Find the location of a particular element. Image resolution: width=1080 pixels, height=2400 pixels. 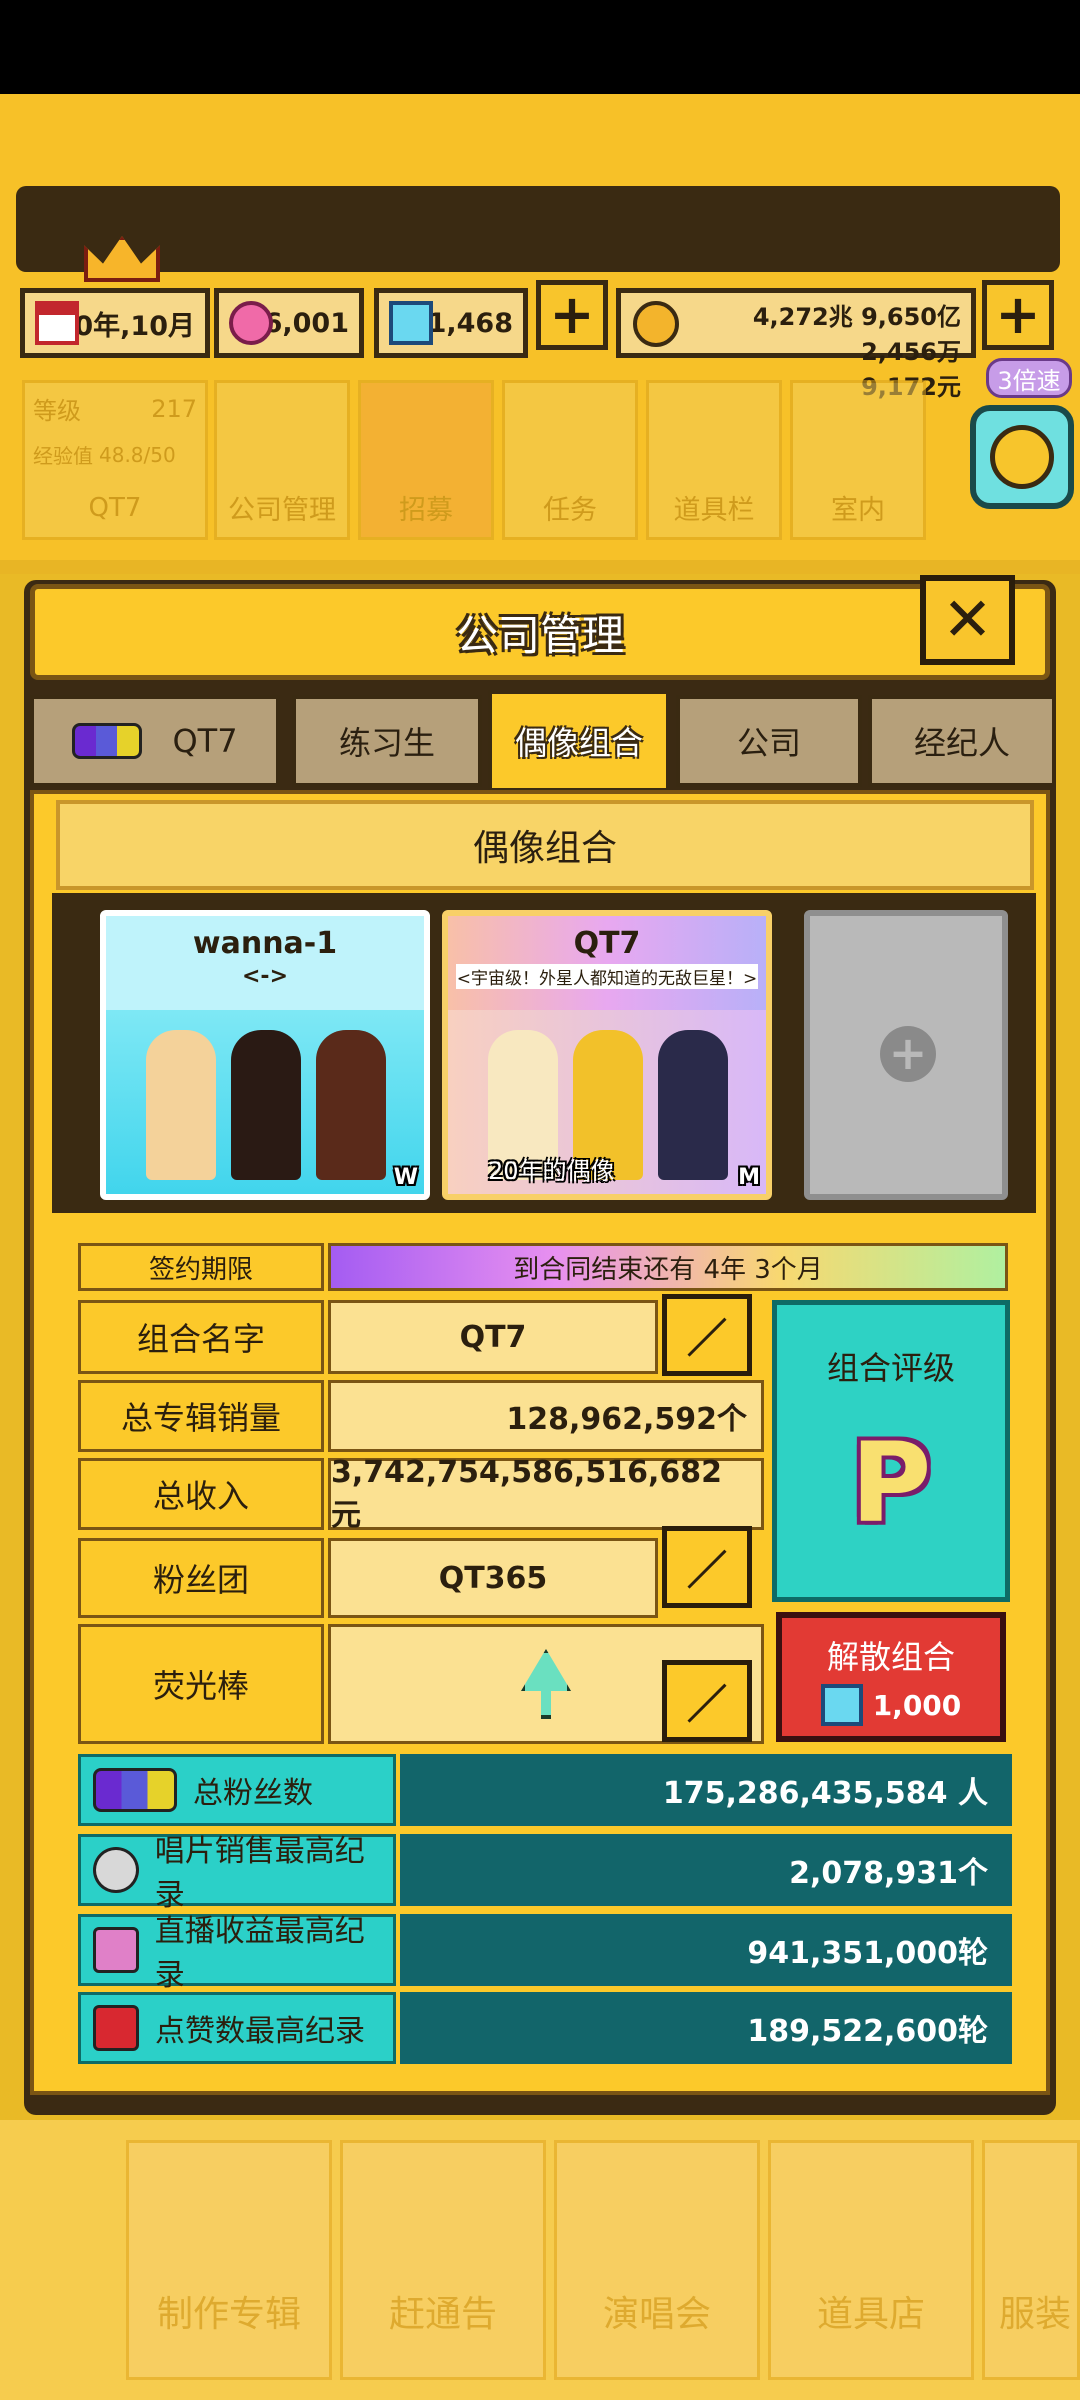

menu-inventory: 道具栏 is located at coordinates (714, 460).